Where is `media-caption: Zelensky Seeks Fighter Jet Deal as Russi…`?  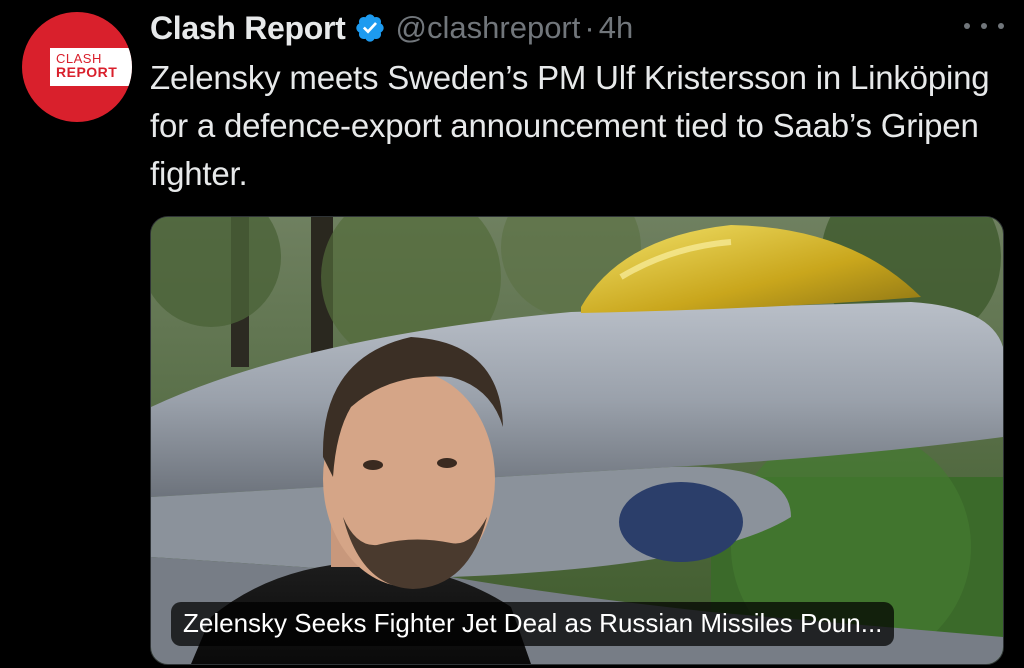 media-caption: Zelensky Seeks Fighter Jet Deal as Russi… is located at coordinates (533, 624).